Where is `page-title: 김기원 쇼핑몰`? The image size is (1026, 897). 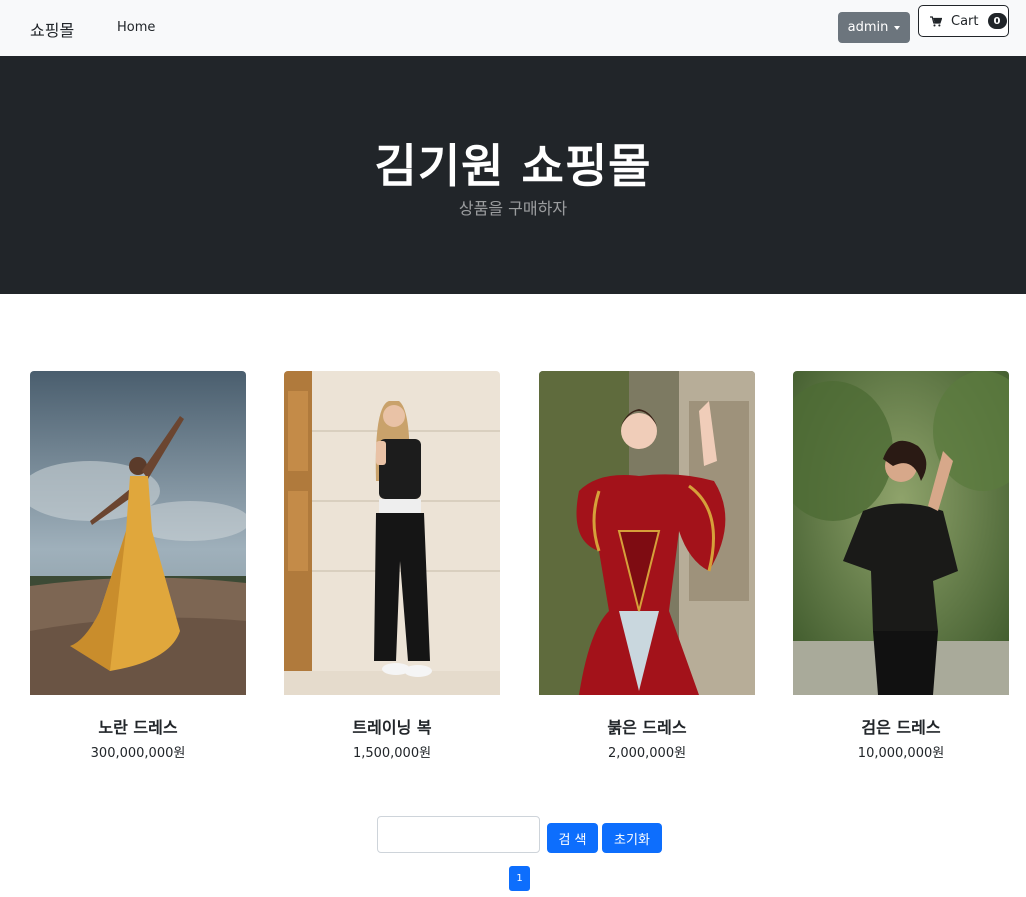
page-title: 김기원 쇼핑몰 is located at coordinates (513, 166).